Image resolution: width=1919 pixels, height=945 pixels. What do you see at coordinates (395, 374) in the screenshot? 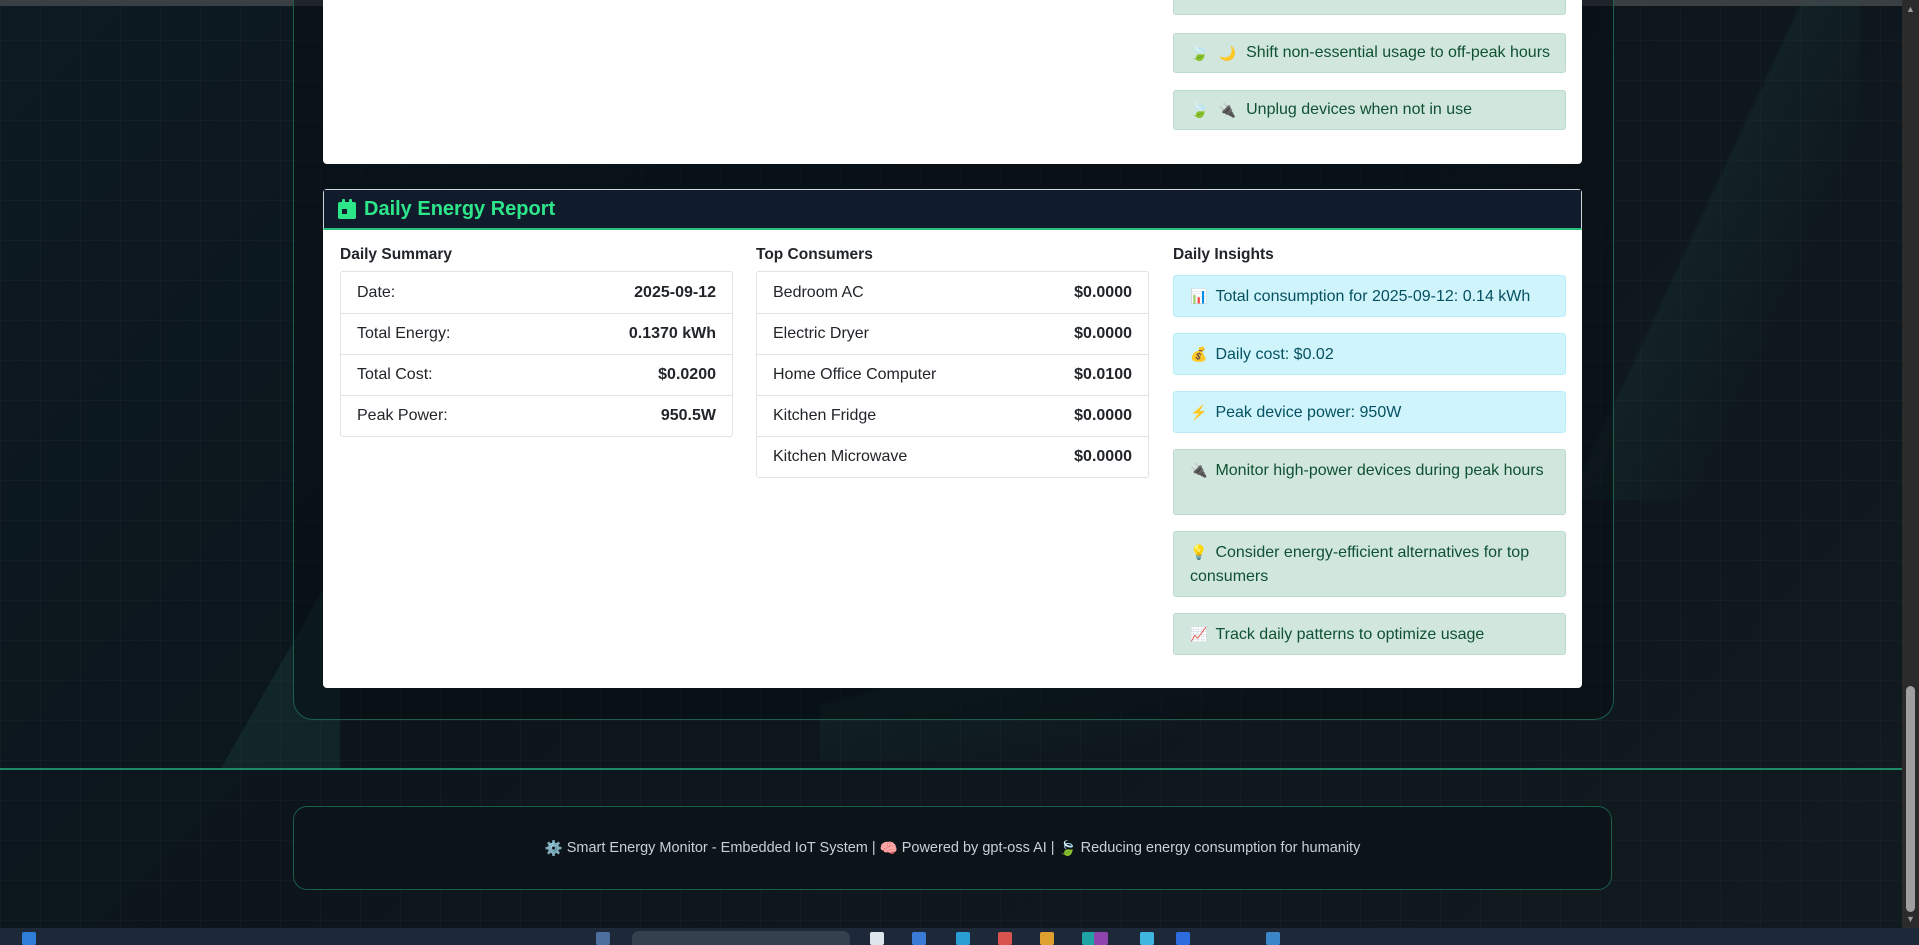
I see `summary-label: Total Cost:` at bounding box center [395, 374].